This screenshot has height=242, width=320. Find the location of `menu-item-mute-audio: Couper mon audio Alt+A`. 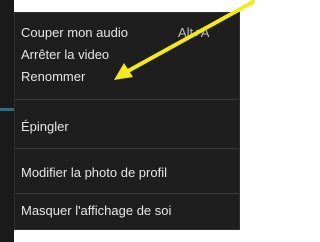

menu-item-mute-audio: Couper mon audio Alt+A is located at coordinates (127, 33).